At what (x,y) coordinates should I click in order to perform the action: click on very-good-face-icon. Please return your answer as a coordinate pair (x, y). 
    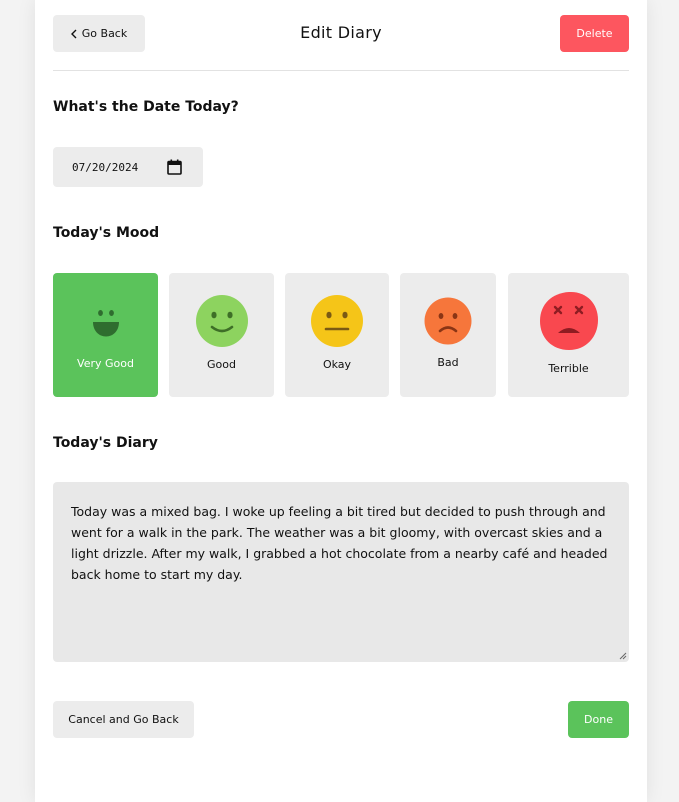
    Looking at the image, I should click on (105, 323).